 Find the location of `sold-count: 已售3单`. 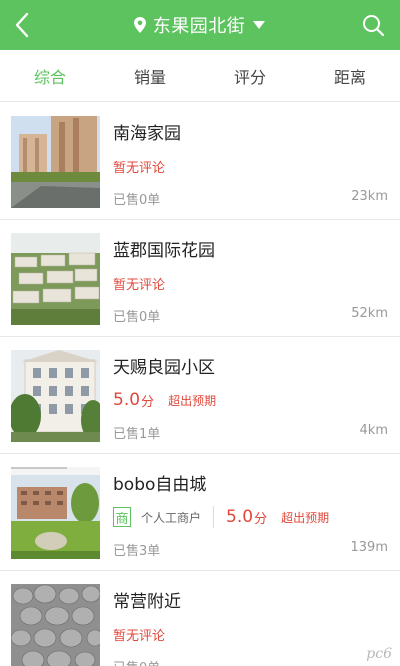

sold-count: 已售3单 is located at coordinates (137, 551).